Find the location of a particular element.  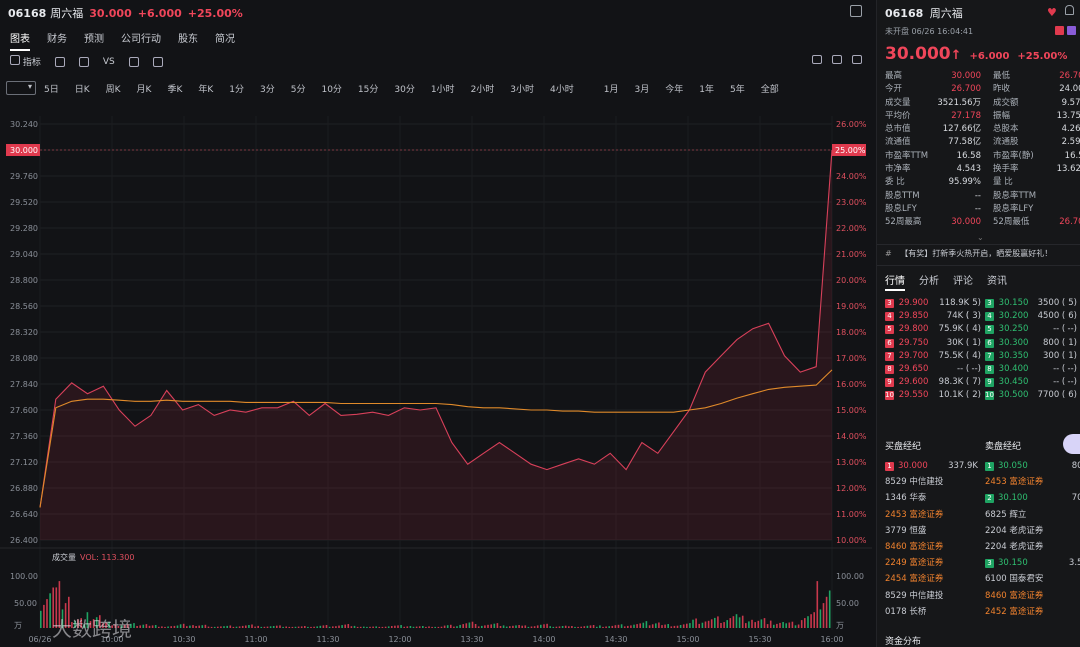

order-book-row: 9 29.600 98.3K (7) 9 30.450 -- (--) is located at coordinates (981, 382).